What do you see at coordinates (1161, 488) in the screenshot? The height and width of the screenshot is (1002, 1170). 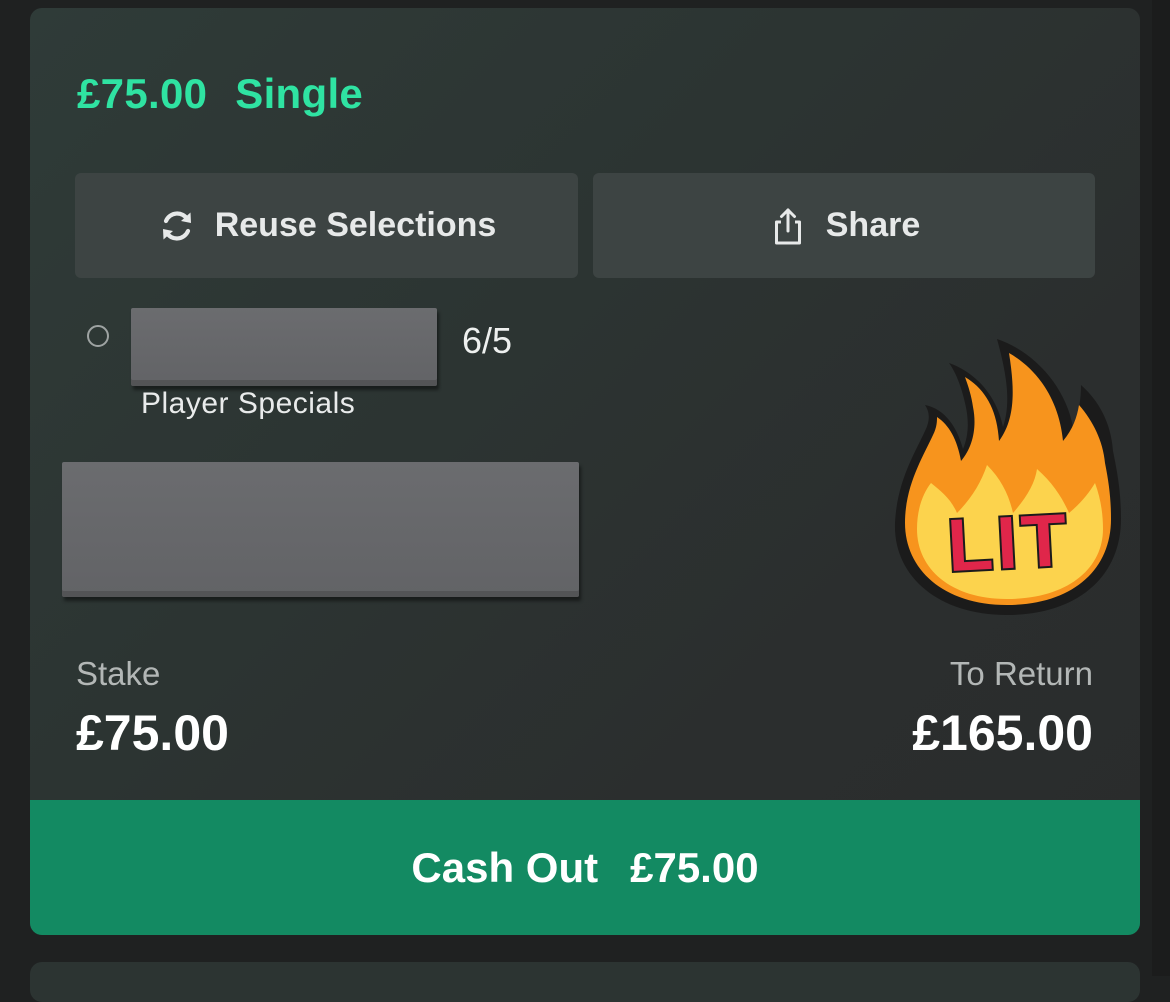 I see `scrollbar` at bounding box center [1161, 488].